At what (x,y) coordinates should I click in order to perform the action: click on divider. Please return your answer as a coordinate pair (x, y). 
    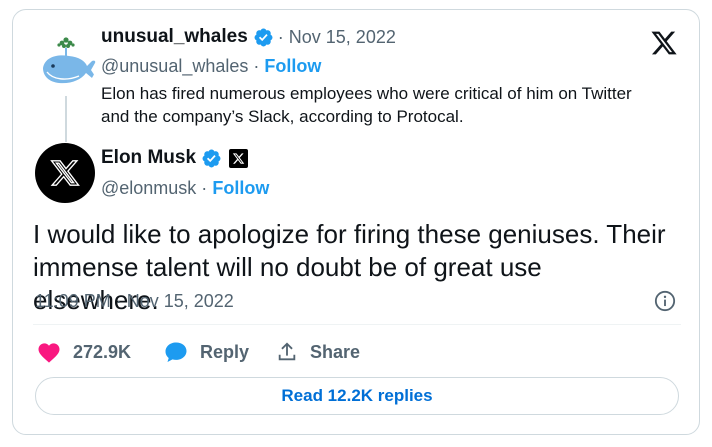
    Looking at the image, I should click on (357, 324).